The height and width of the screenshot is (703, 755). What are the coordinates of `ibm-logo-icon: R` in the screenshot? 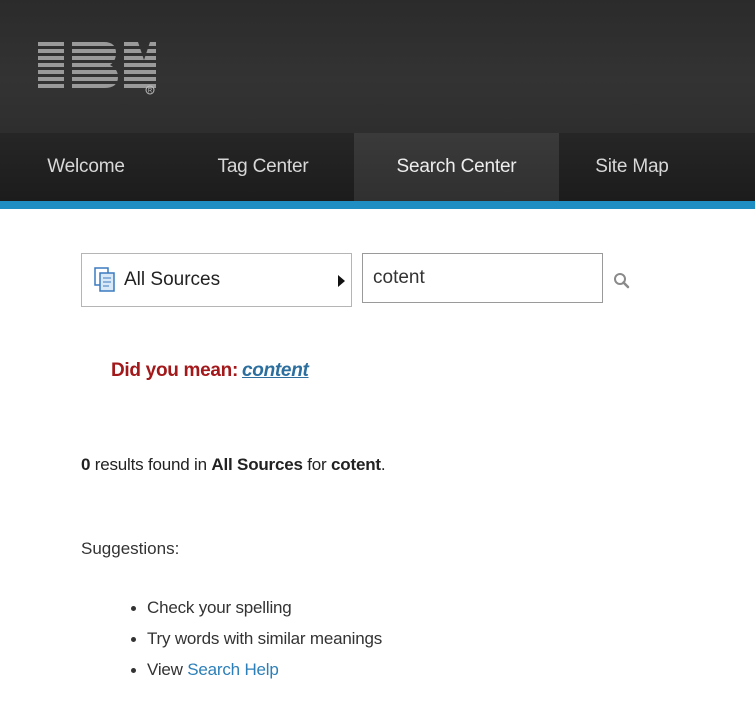 It's located at (97, 68).